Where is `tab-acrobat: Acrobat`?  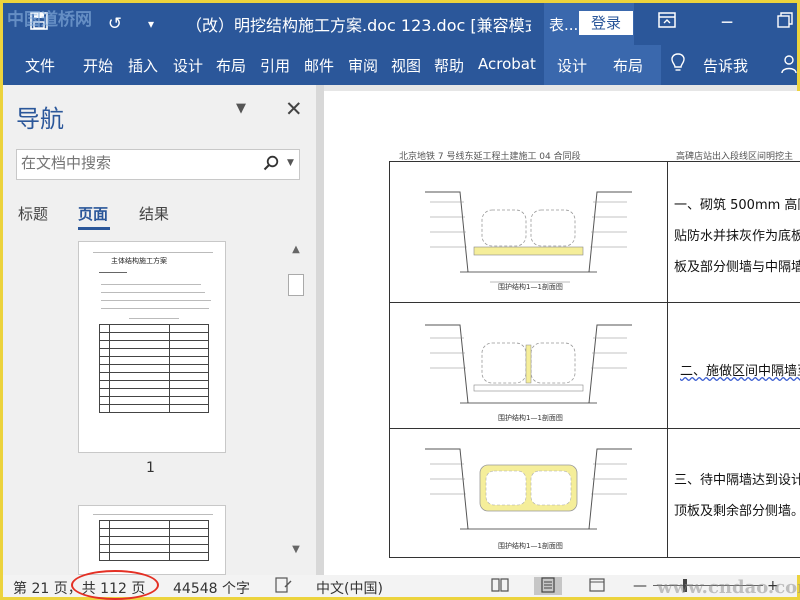
tab-acrobat: Acrobat is located at coordinates (507, 64).